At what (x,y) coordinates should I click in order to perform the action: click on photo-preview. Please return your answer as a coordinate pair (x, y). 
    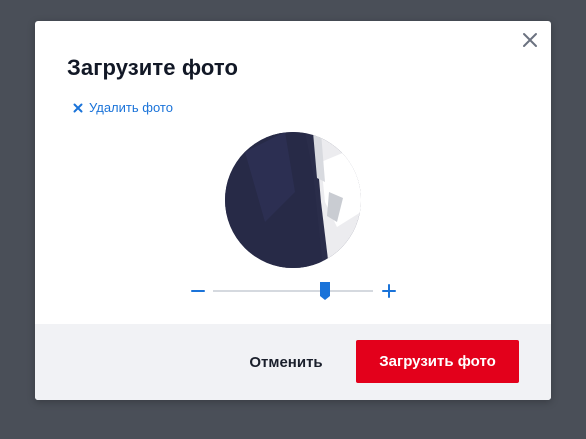
    Looking at the image, I should click on (293, 200).